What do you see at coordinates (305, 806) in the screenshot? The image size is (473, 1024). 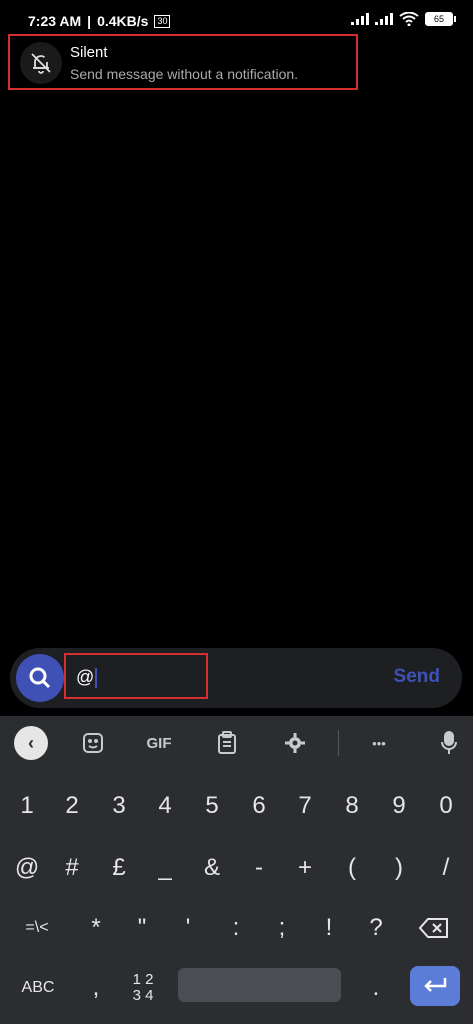 I see `key: 7` at bounding box center [305, 806].